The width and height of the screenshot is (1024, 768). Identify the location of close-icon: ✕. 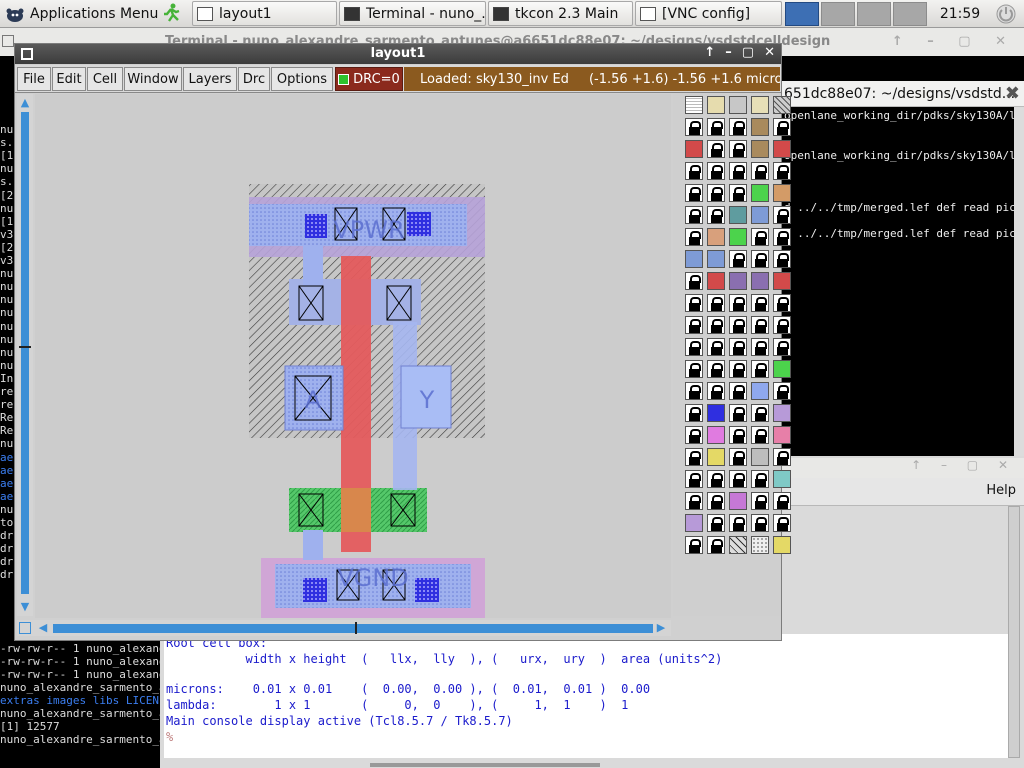
(769, 52).